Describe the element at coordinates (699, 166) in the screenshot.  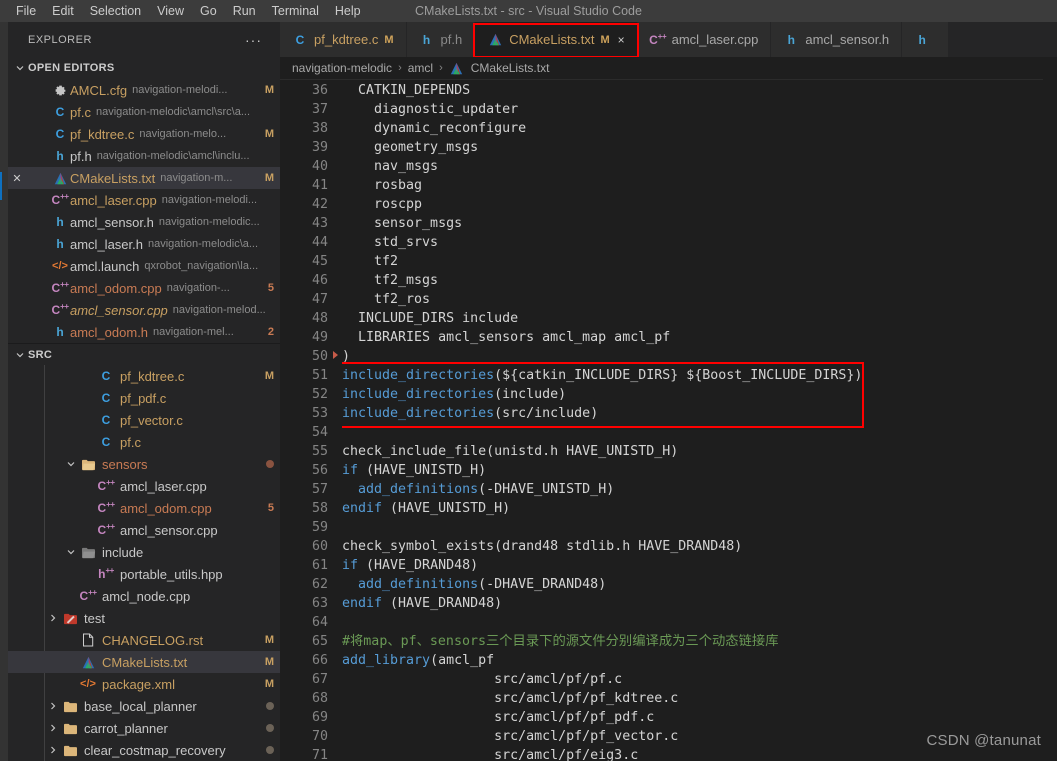
I see `code-line: nav_msgs` at that location.